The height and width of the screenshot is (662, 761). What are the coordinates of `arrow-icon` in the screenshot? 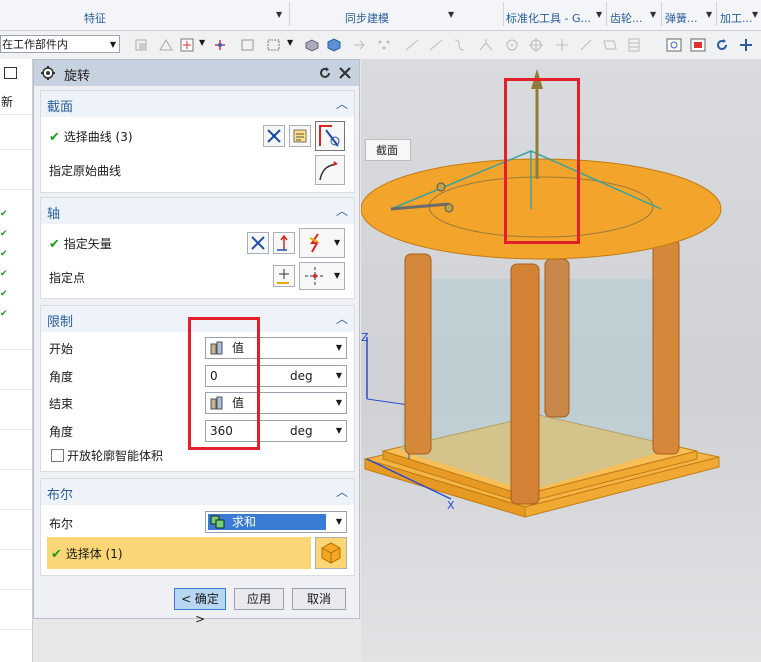 It's located at (360, 45).